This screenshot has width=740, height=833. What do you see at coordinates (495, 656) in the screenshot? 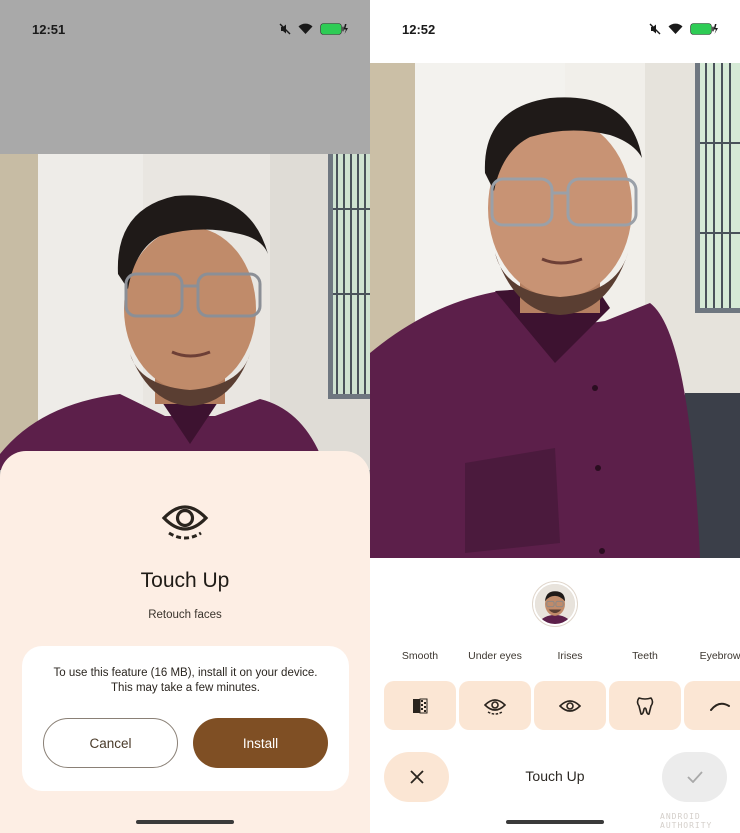
I see `tool-label: Under eyes` at bounding box center [495, 656].